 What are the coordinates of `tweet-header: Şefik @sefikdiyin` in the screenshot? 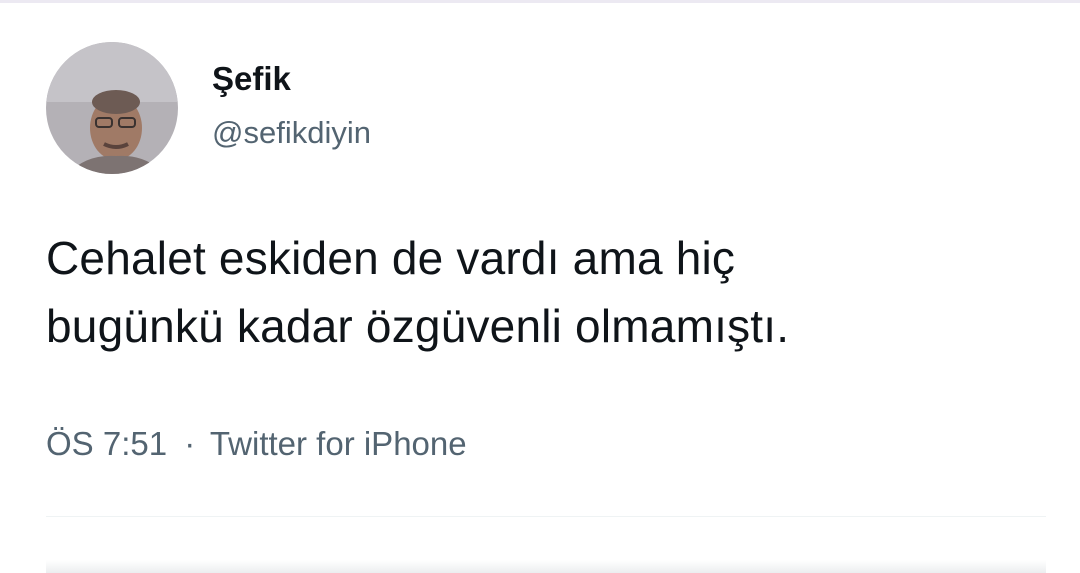 It's located at (208, 108).